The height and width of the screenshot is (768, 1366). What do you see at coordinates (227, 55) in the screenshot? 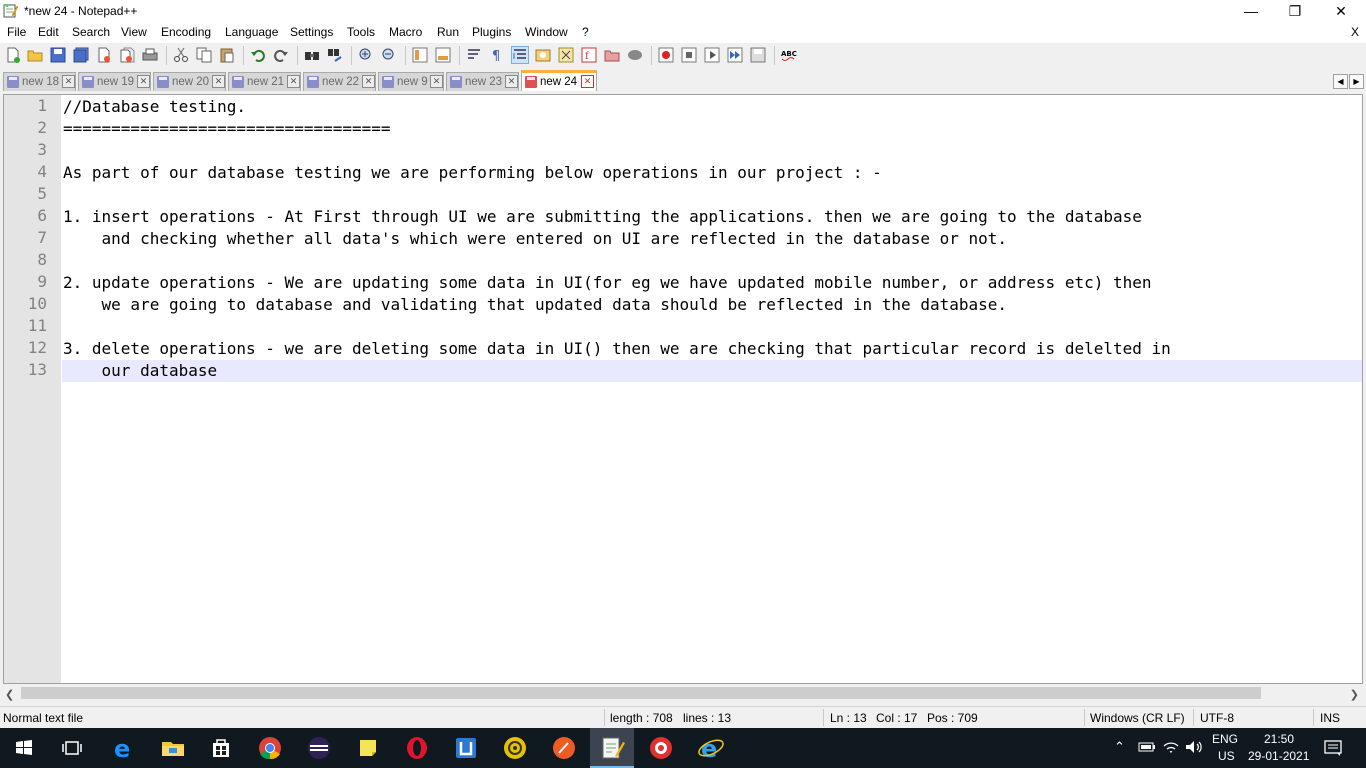
I see `paste-icon` at bounding box center [227, 55].